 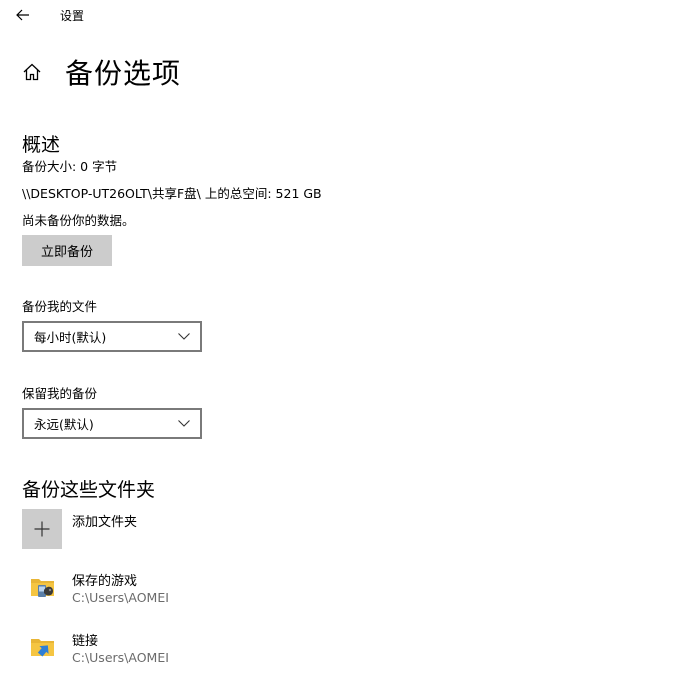 I want to click on saved-games-folder-icon, so click(x=42, y=588).